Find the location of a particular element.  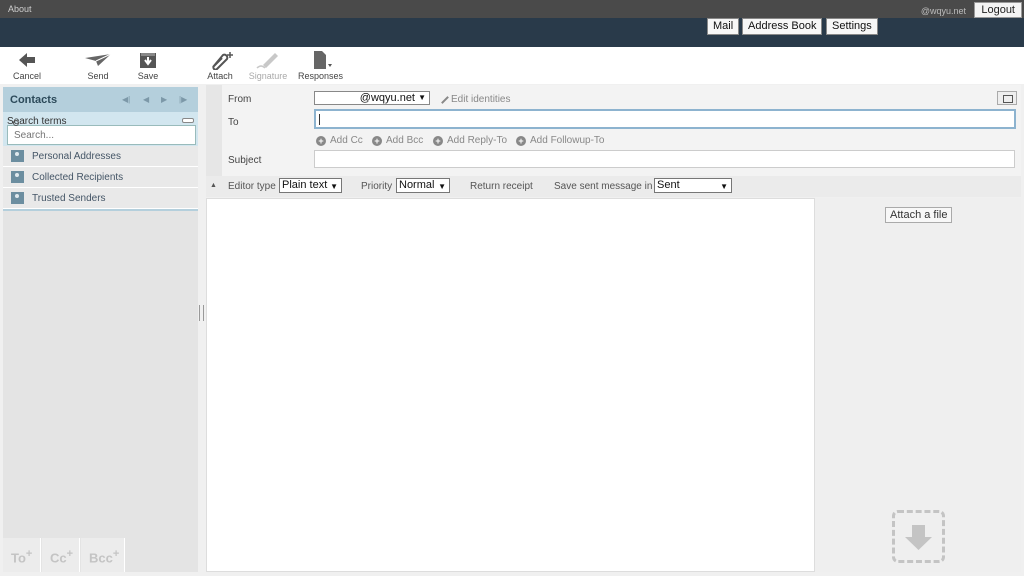

return-receipt-label: Return receipt is located at coordinates (501, 186).